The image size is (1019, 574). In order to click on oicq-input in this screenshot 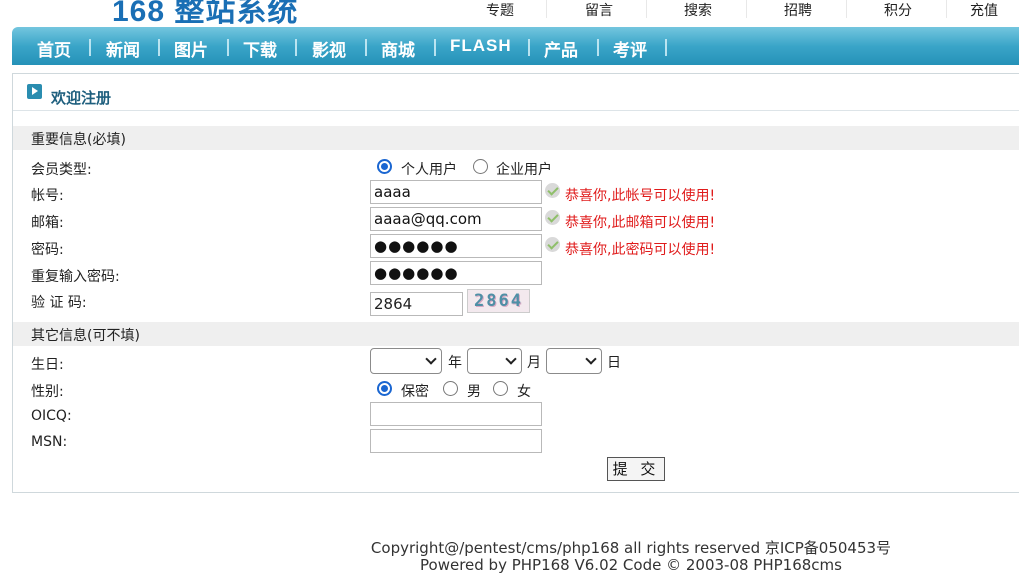, I will do `click(456, 414)`.